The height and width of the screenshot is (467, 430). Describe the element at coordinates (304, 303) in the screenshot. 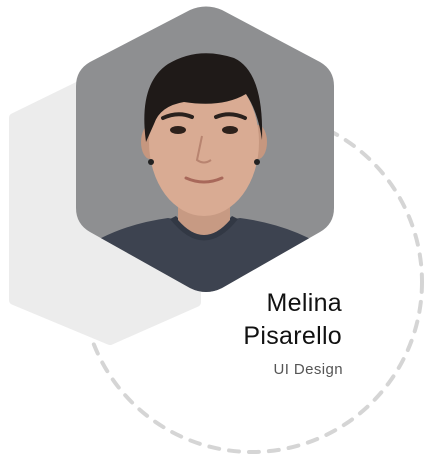

I see `first-name: Melina` at that location.